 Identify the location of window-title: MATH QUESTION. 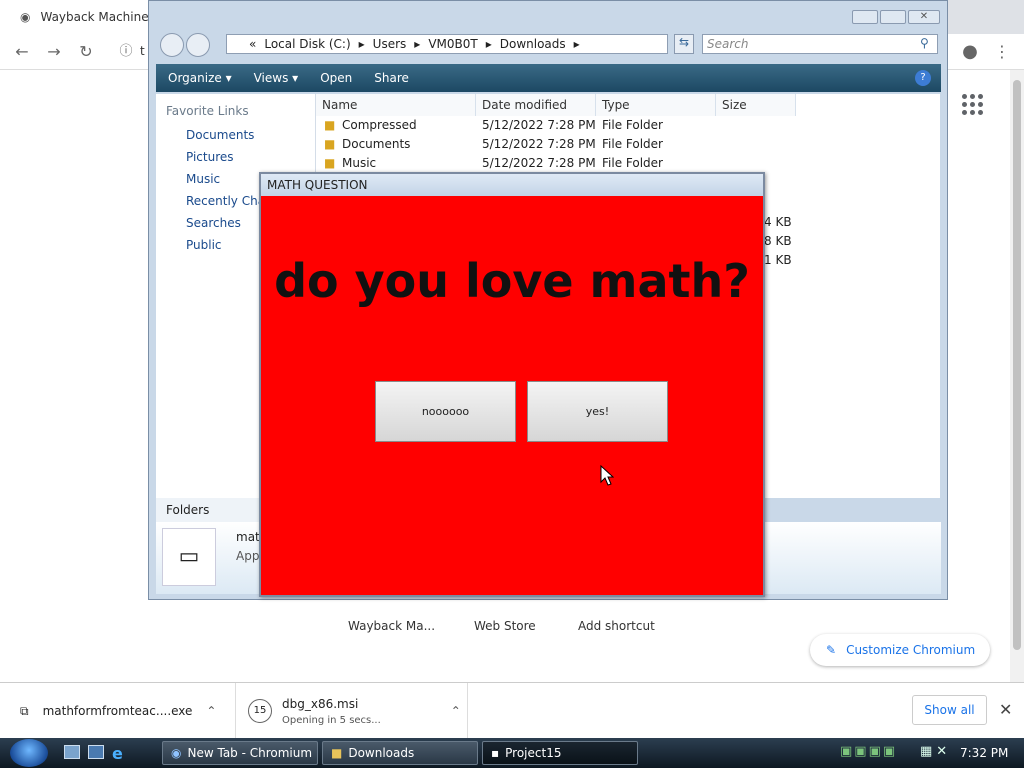
(512, 185).